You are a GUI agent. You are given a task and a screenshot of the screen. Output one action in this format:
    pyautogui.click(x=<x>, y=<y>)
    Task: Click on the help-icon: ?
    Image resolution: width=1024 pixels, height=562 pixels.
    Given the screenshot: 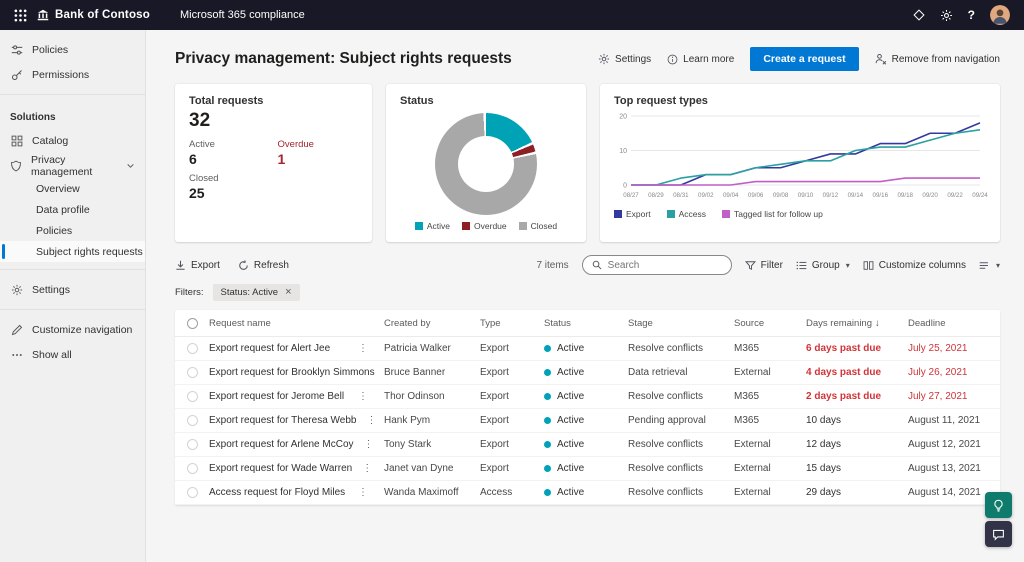 What is the action you would take?
    pyautogui.click(x=971, y=15)
    